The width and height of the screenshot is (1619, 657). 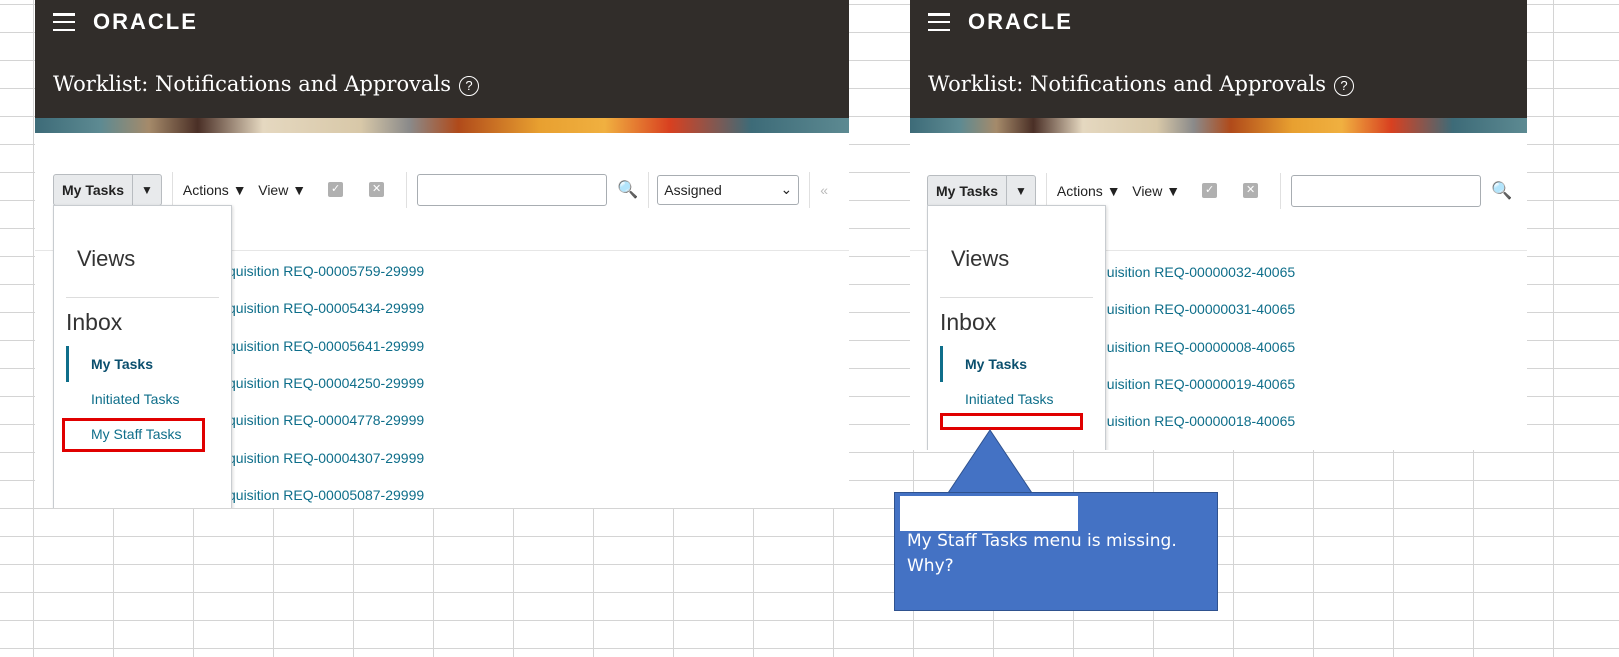 What do you see at coordinates (326, 308) in the screenshot?
I see `task-link: quisition REQ-00005434-29999` at bounding box center [326, 308].